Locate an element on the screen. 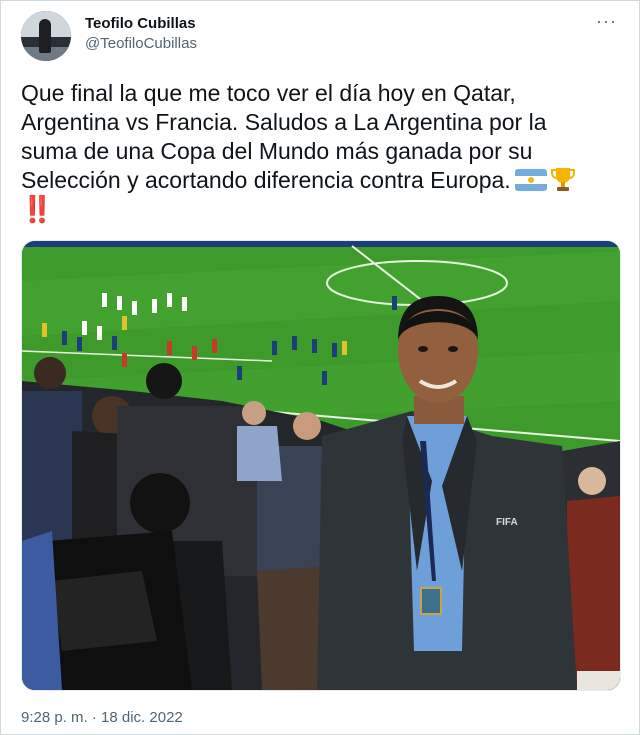 Image resolution: width=640 pixels, height=735 pixels. author-display-name: Teofilo Cubillas is located at coordinates (141, 24).